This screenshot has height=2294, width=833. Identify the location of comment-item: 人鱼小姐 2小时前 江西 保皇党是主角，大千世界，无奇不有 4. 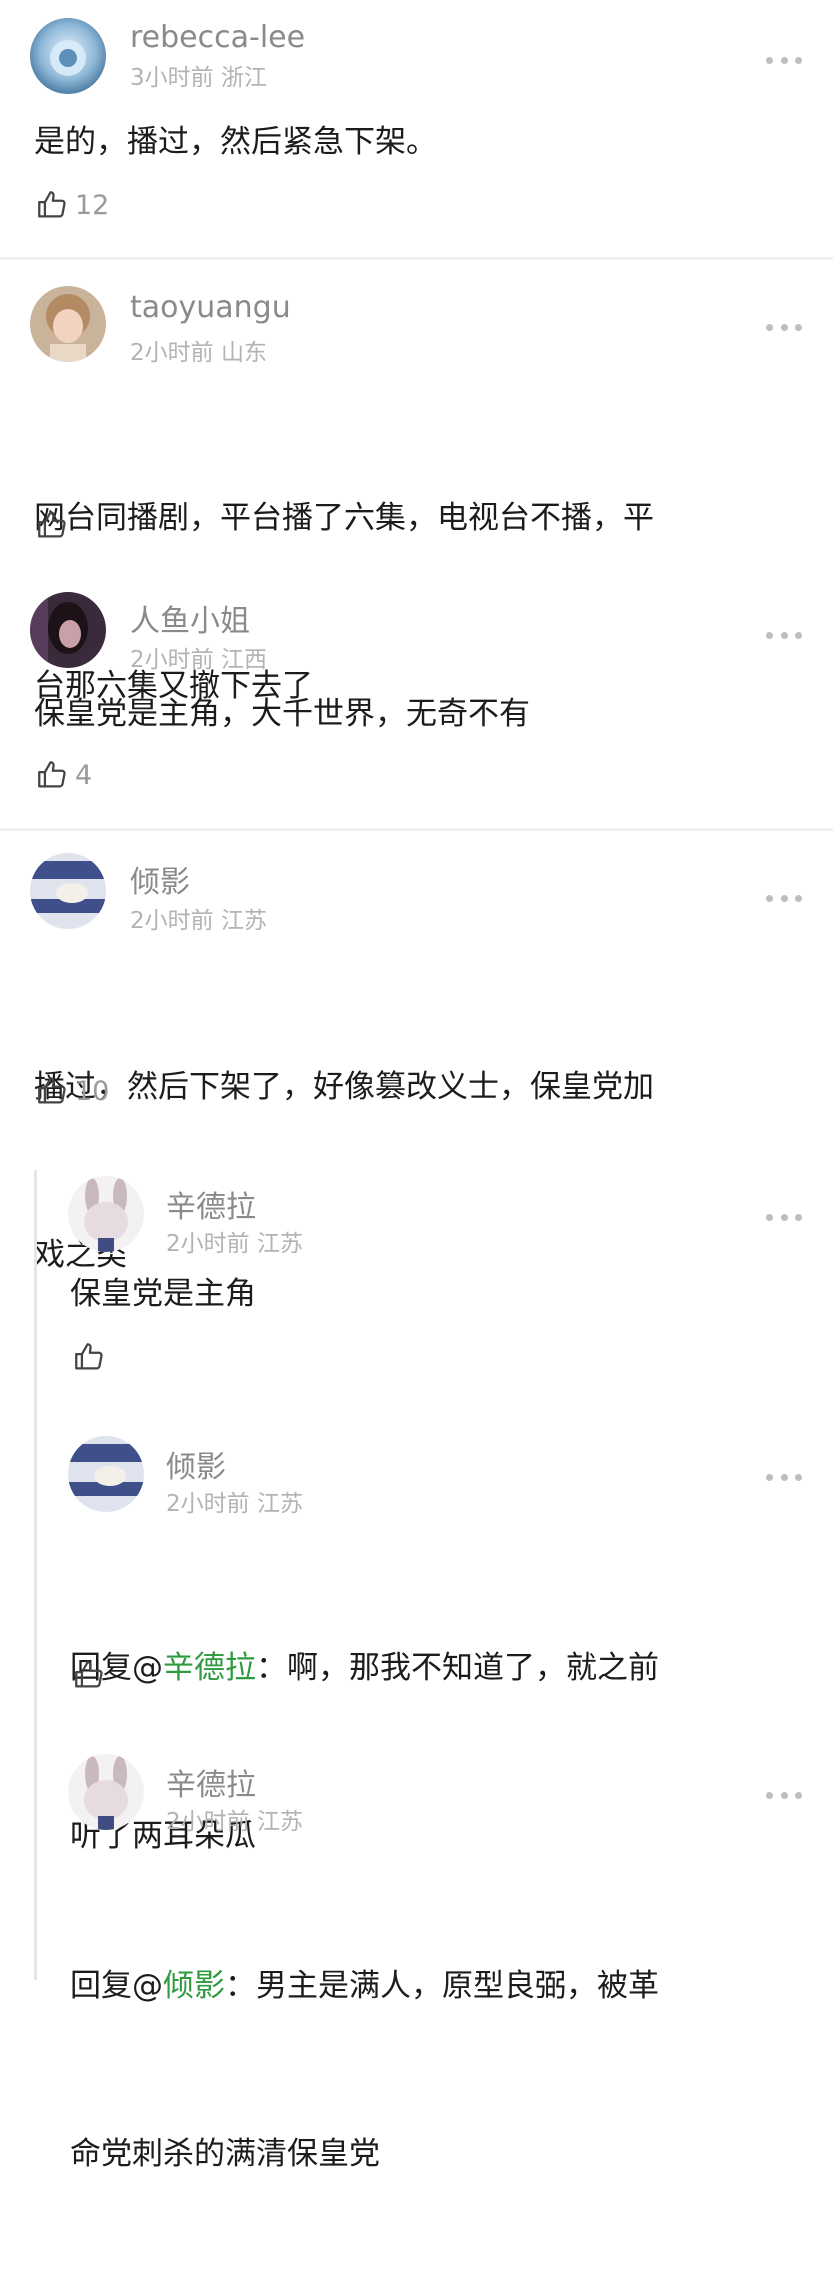
(416, 702).